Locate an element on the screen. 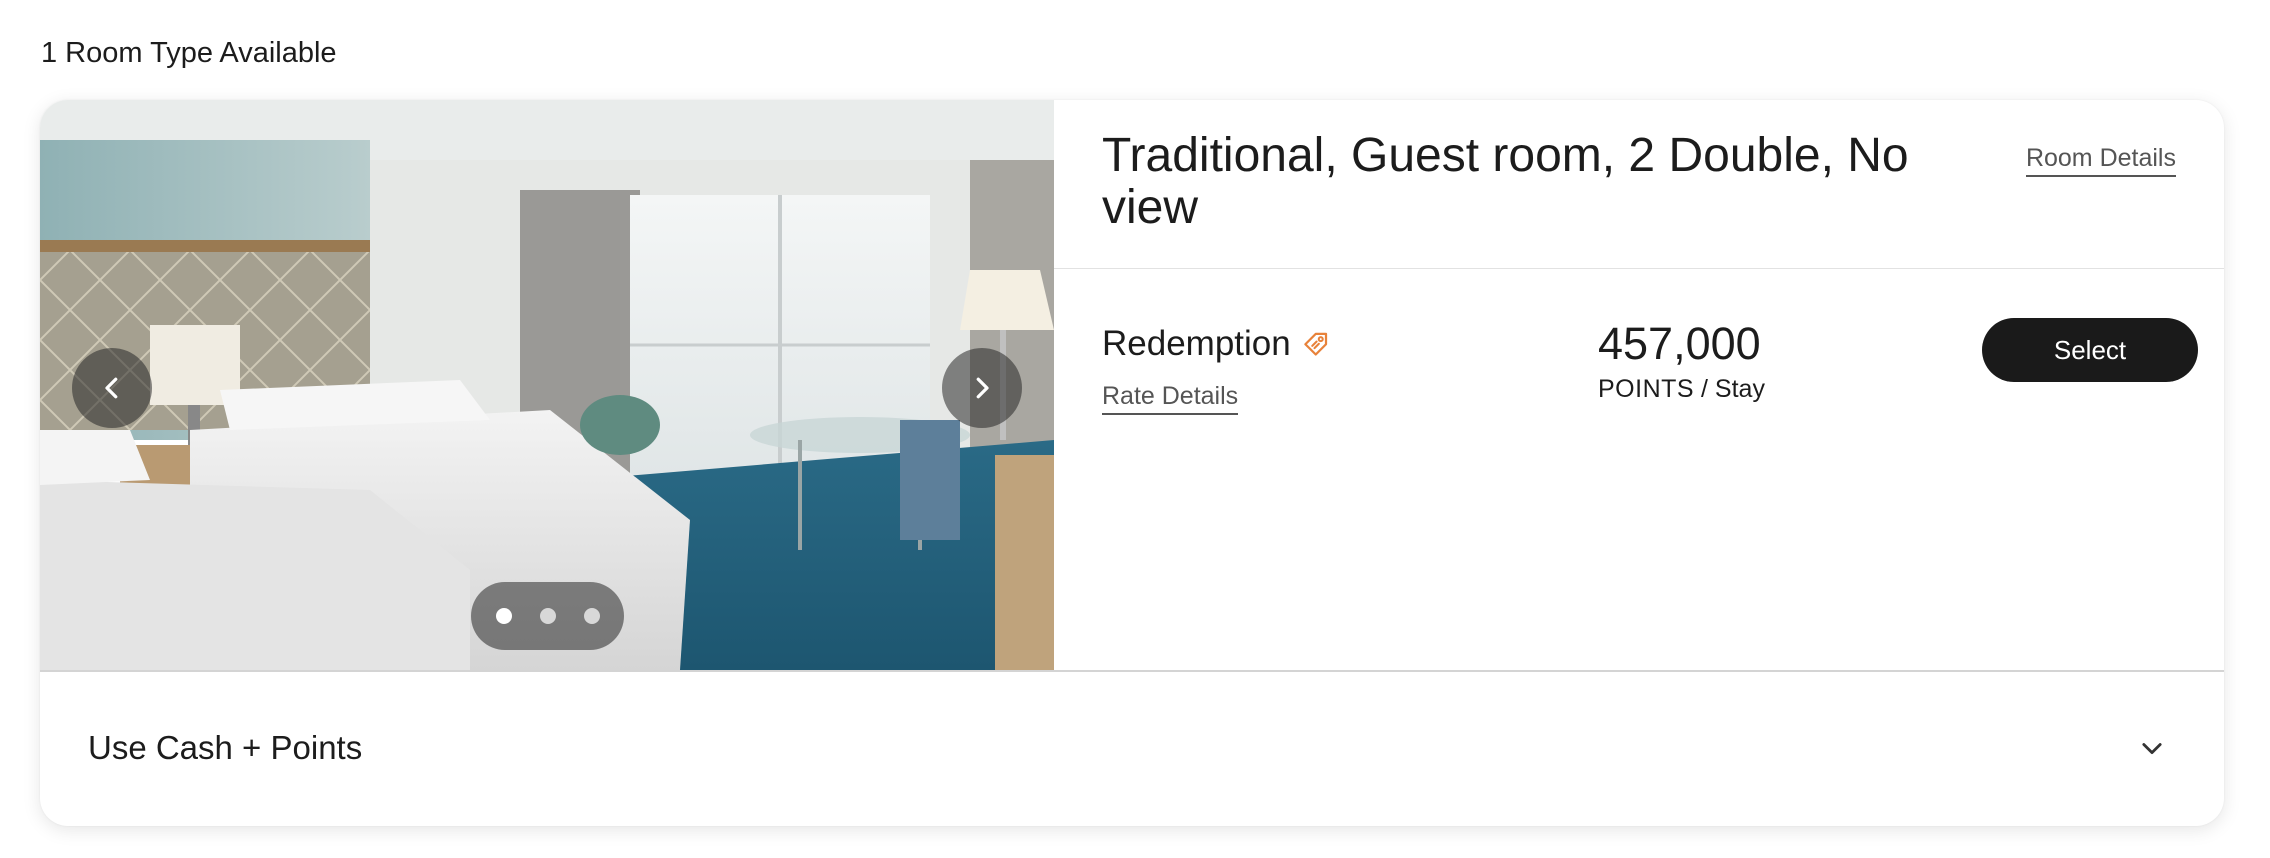 Image resolution: width=2270 pixels, height=858 pixels. points-unit: POINTS / Stay is located at coordinates (1681, 389).